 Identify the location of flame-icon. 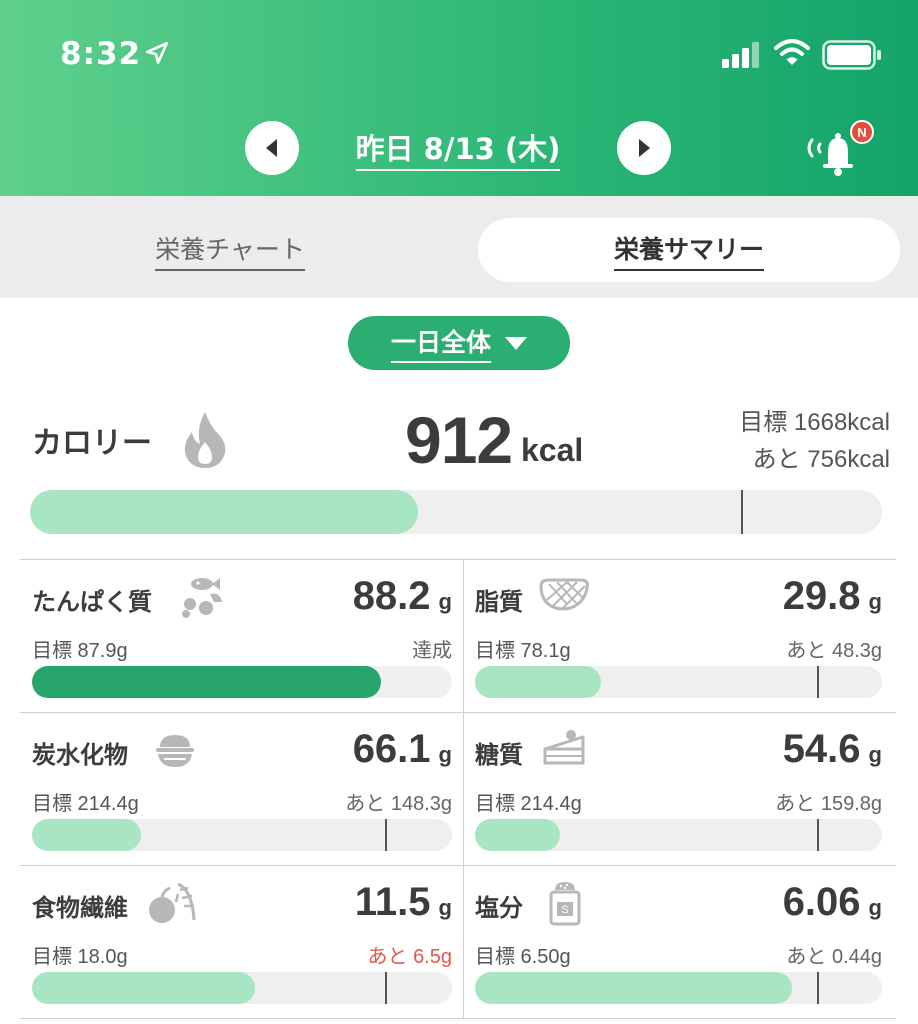
(205, 440).